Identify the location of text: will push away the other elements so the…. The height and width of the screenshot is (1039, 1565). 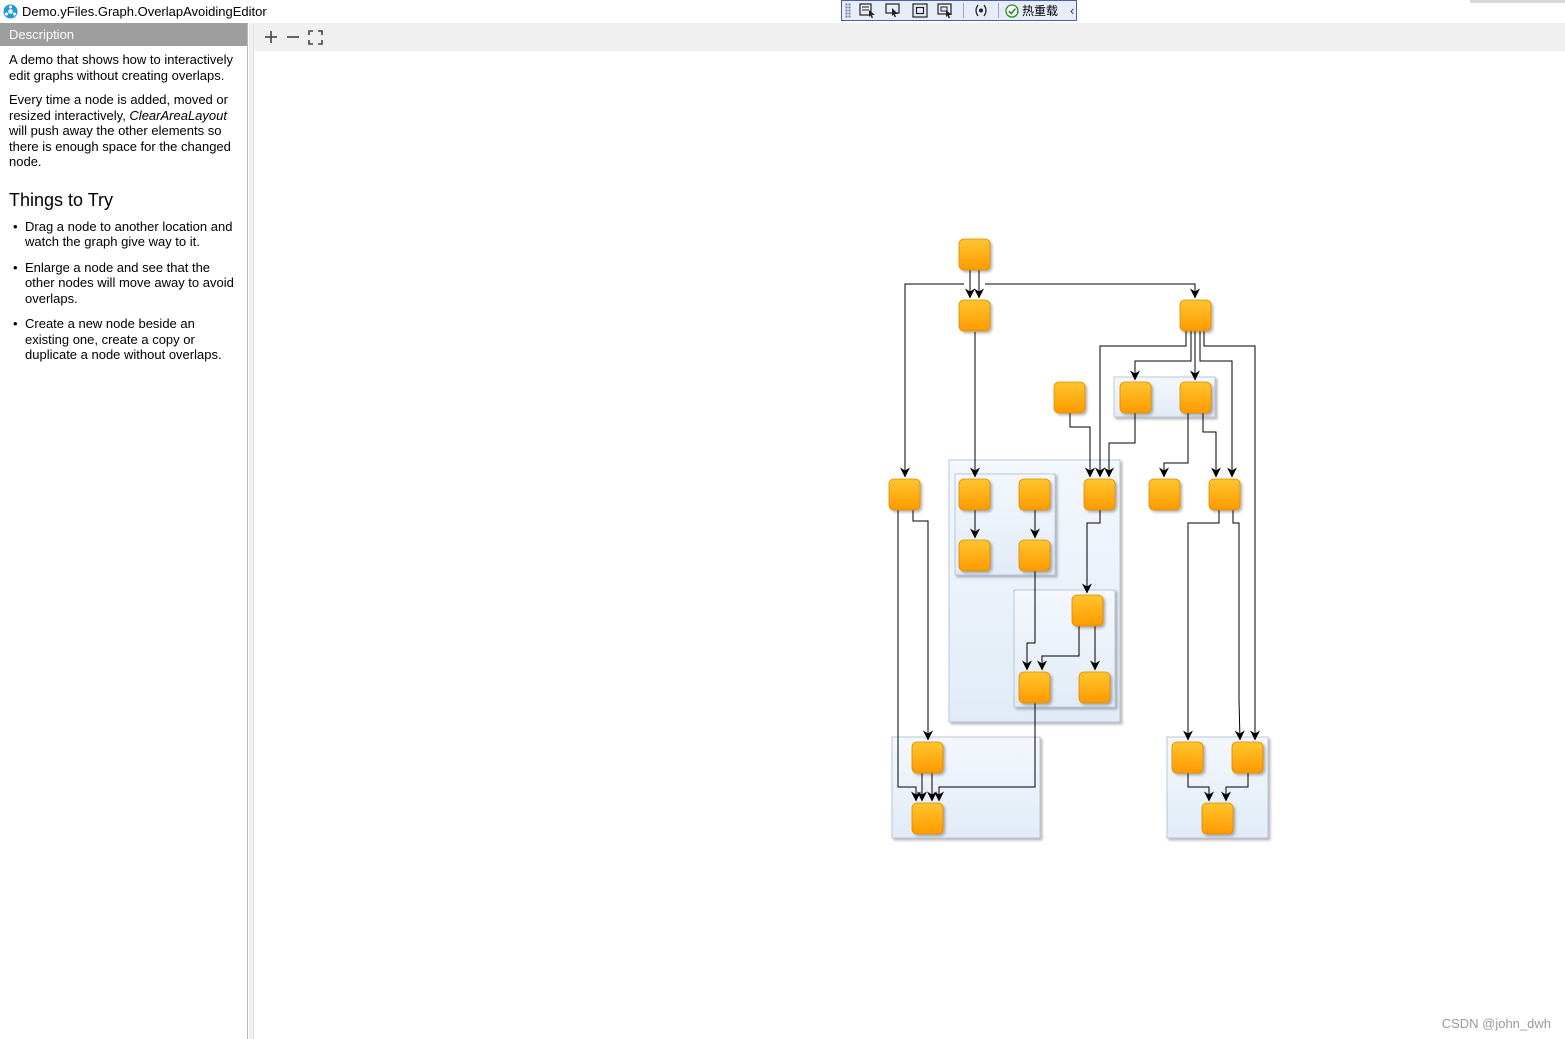
(120, 146).